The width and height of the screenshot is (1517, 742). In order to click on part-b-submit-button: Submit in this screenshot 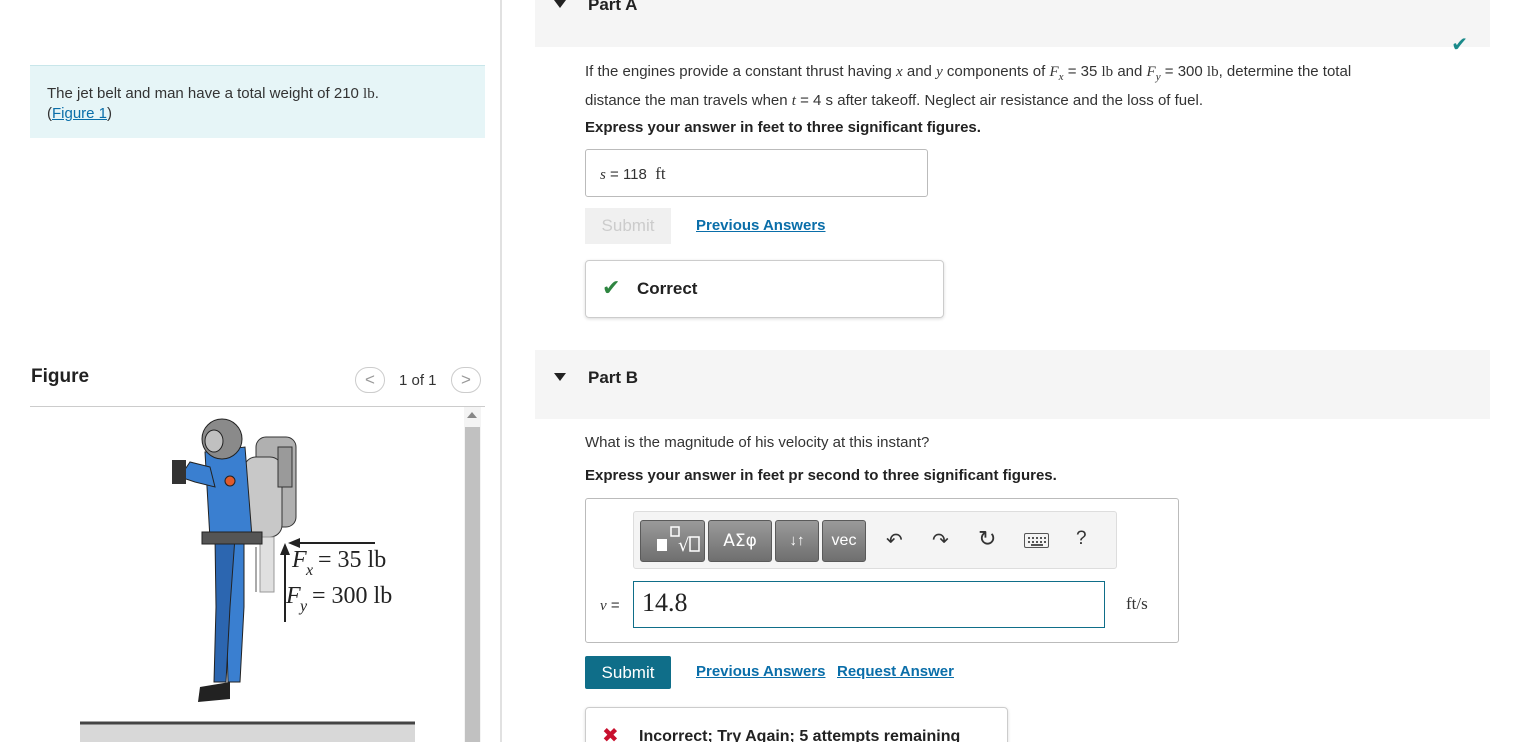, I will do `click(628, 672)`.